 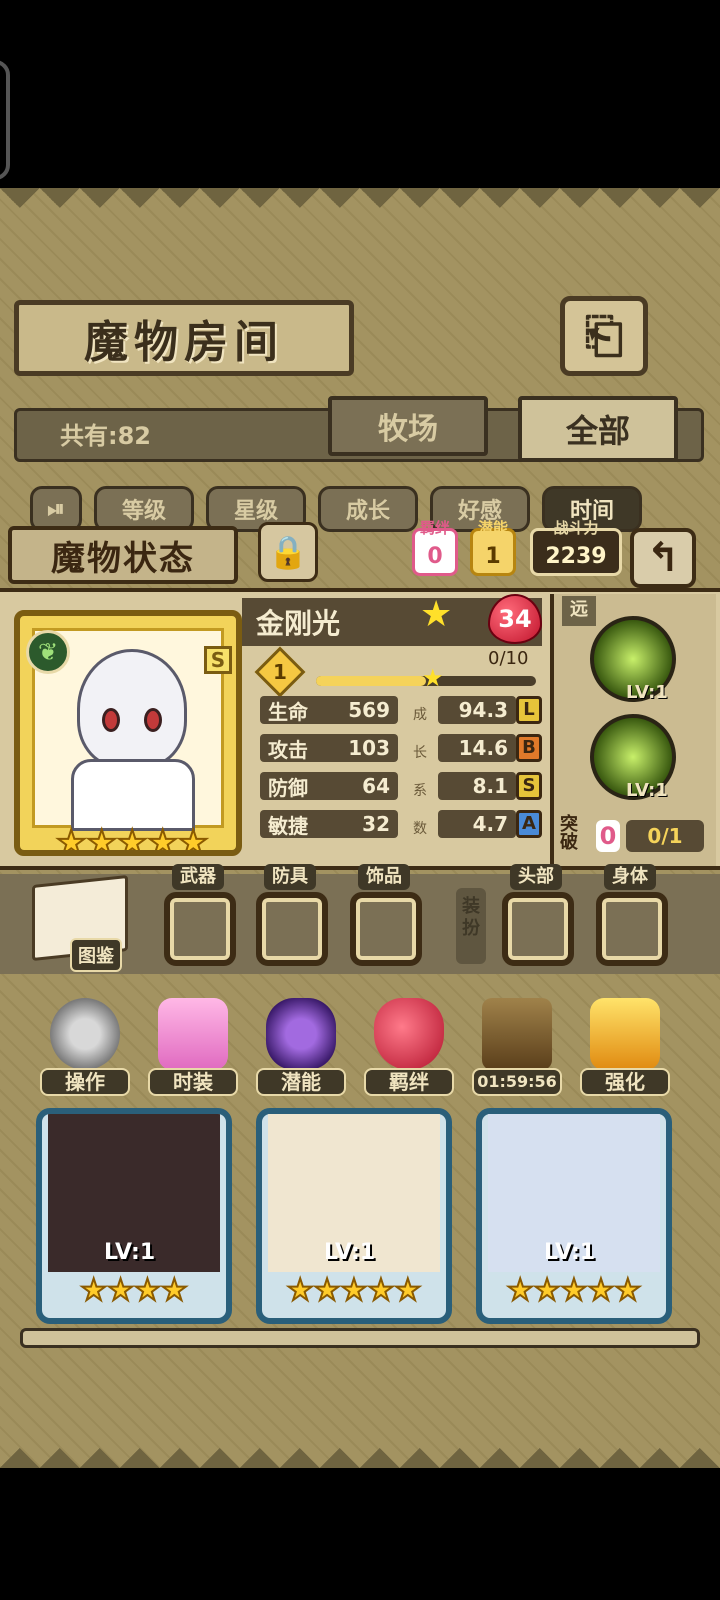 What do you see at coordinates (471, 926) in the screenshot?
I see `outfit-vertical-label: 装扮` at bounding box center [471, 926].